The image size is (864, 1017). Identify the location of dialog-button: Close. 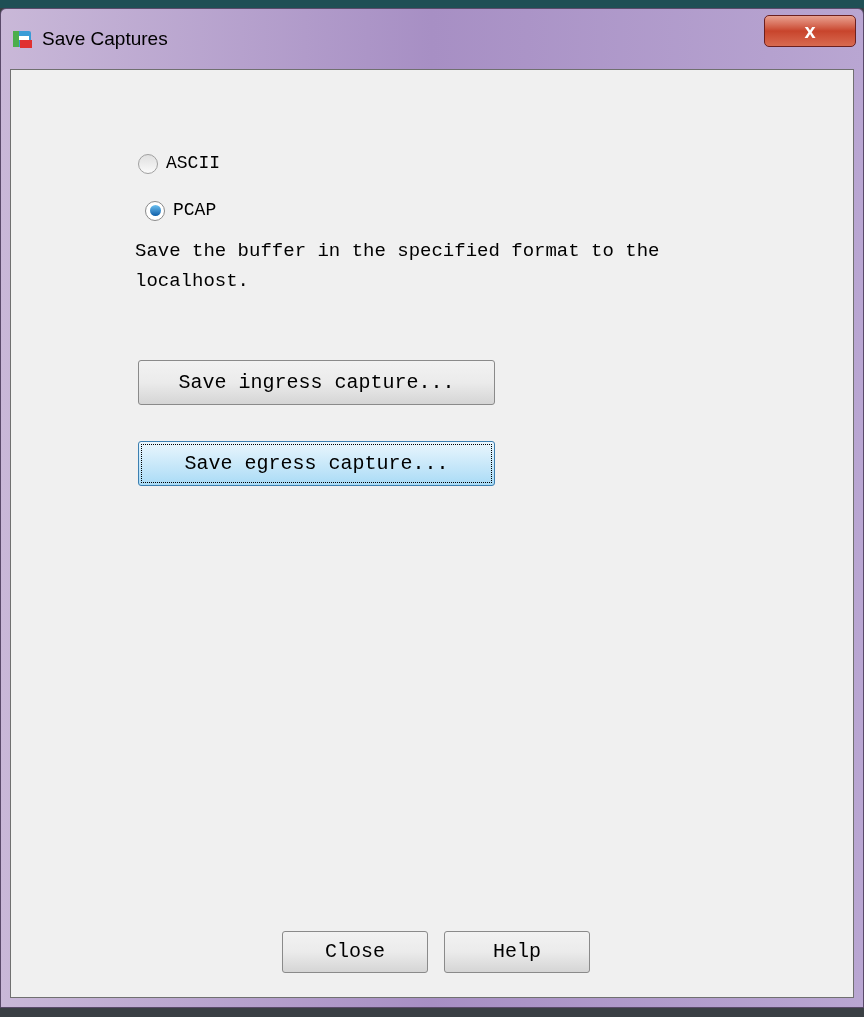
(355, 952).